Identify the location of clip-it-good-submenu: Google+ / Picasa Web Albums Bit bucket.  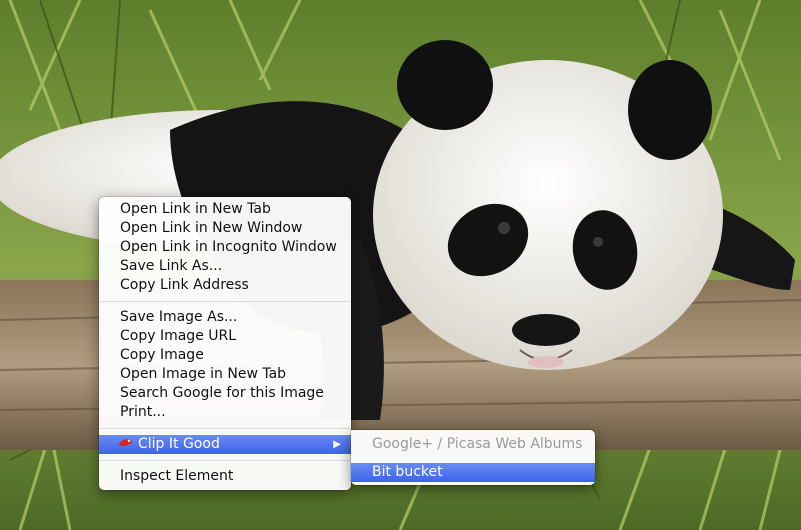
(473, 457).